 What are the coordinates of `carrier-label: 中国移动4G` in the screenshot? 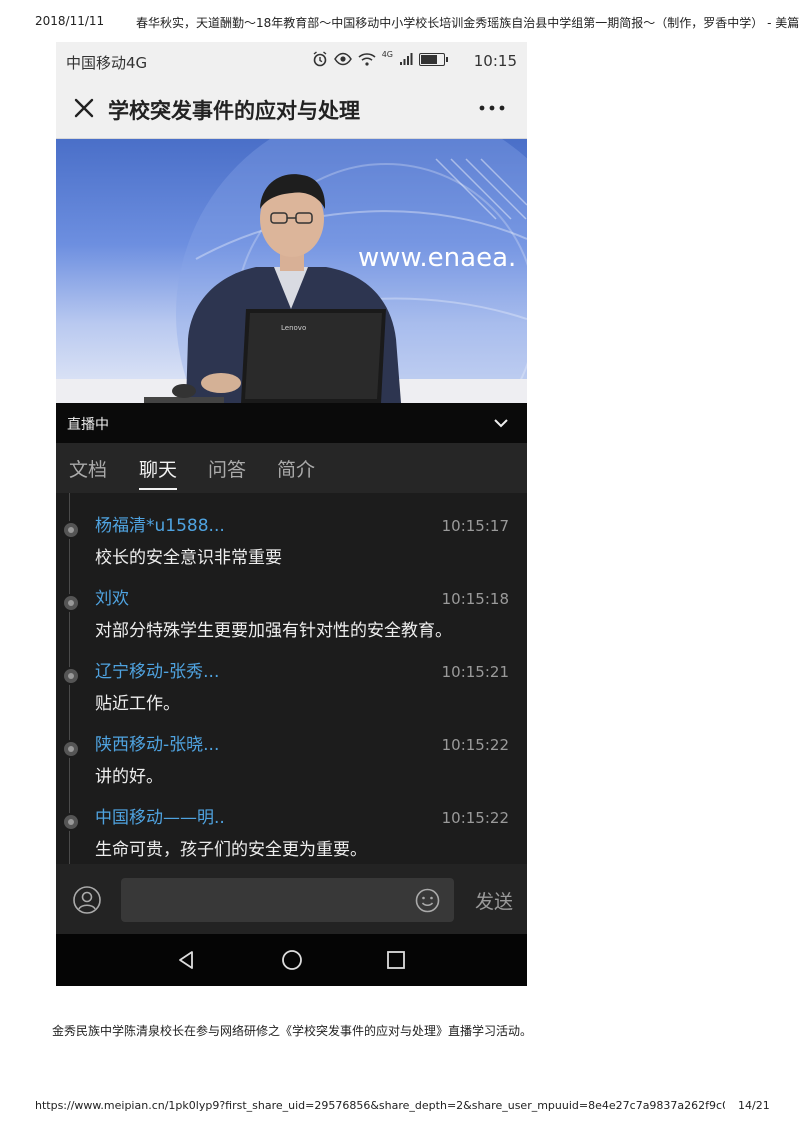 It's located at (107, 63).